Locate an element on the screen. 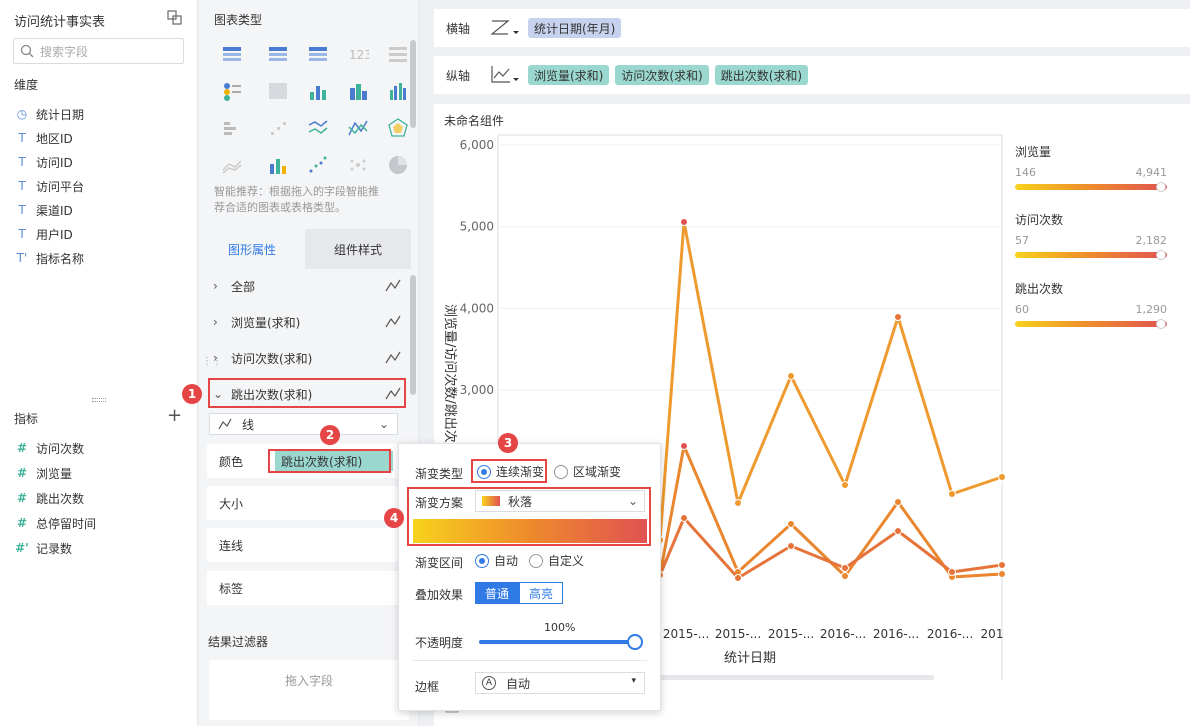 Image resolution: width=1190 pixels, height=726 pixels. x-axis-label: 横轴 is located at coordinates (458, 28).